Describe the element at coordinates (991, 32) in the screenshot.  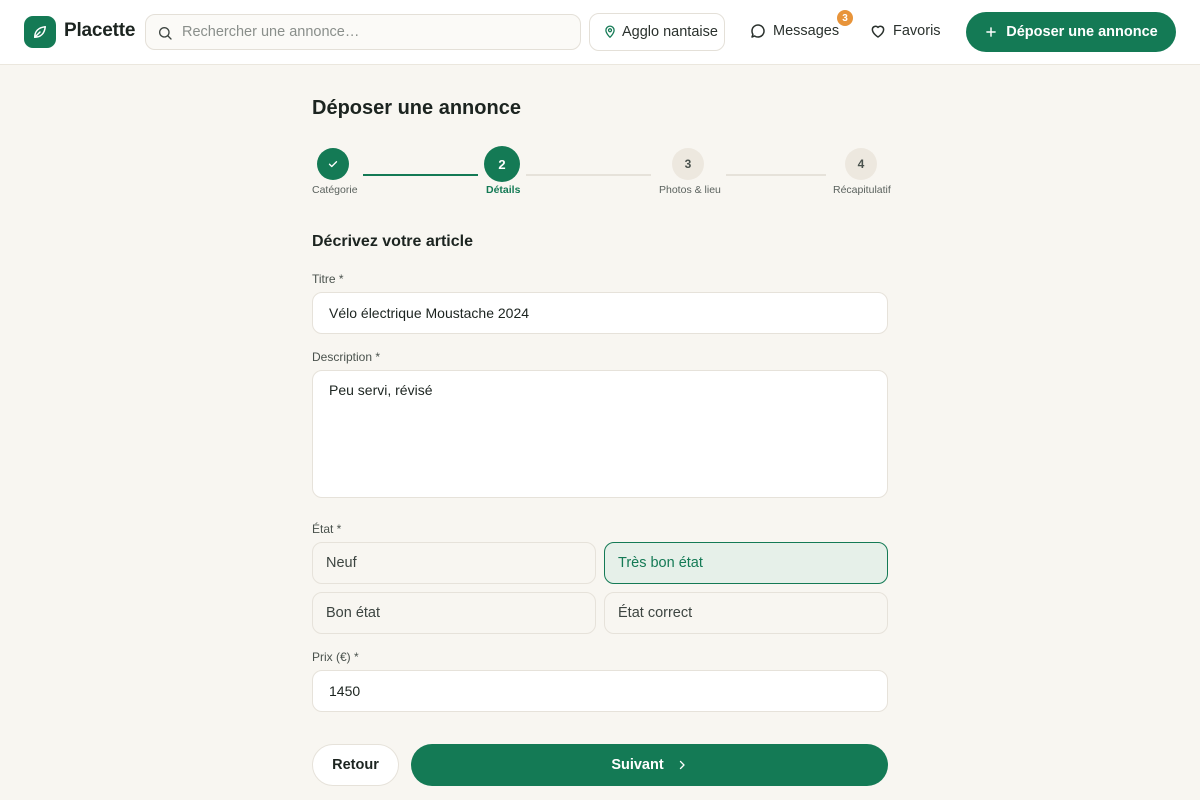
I see `plus-icon` at that location.